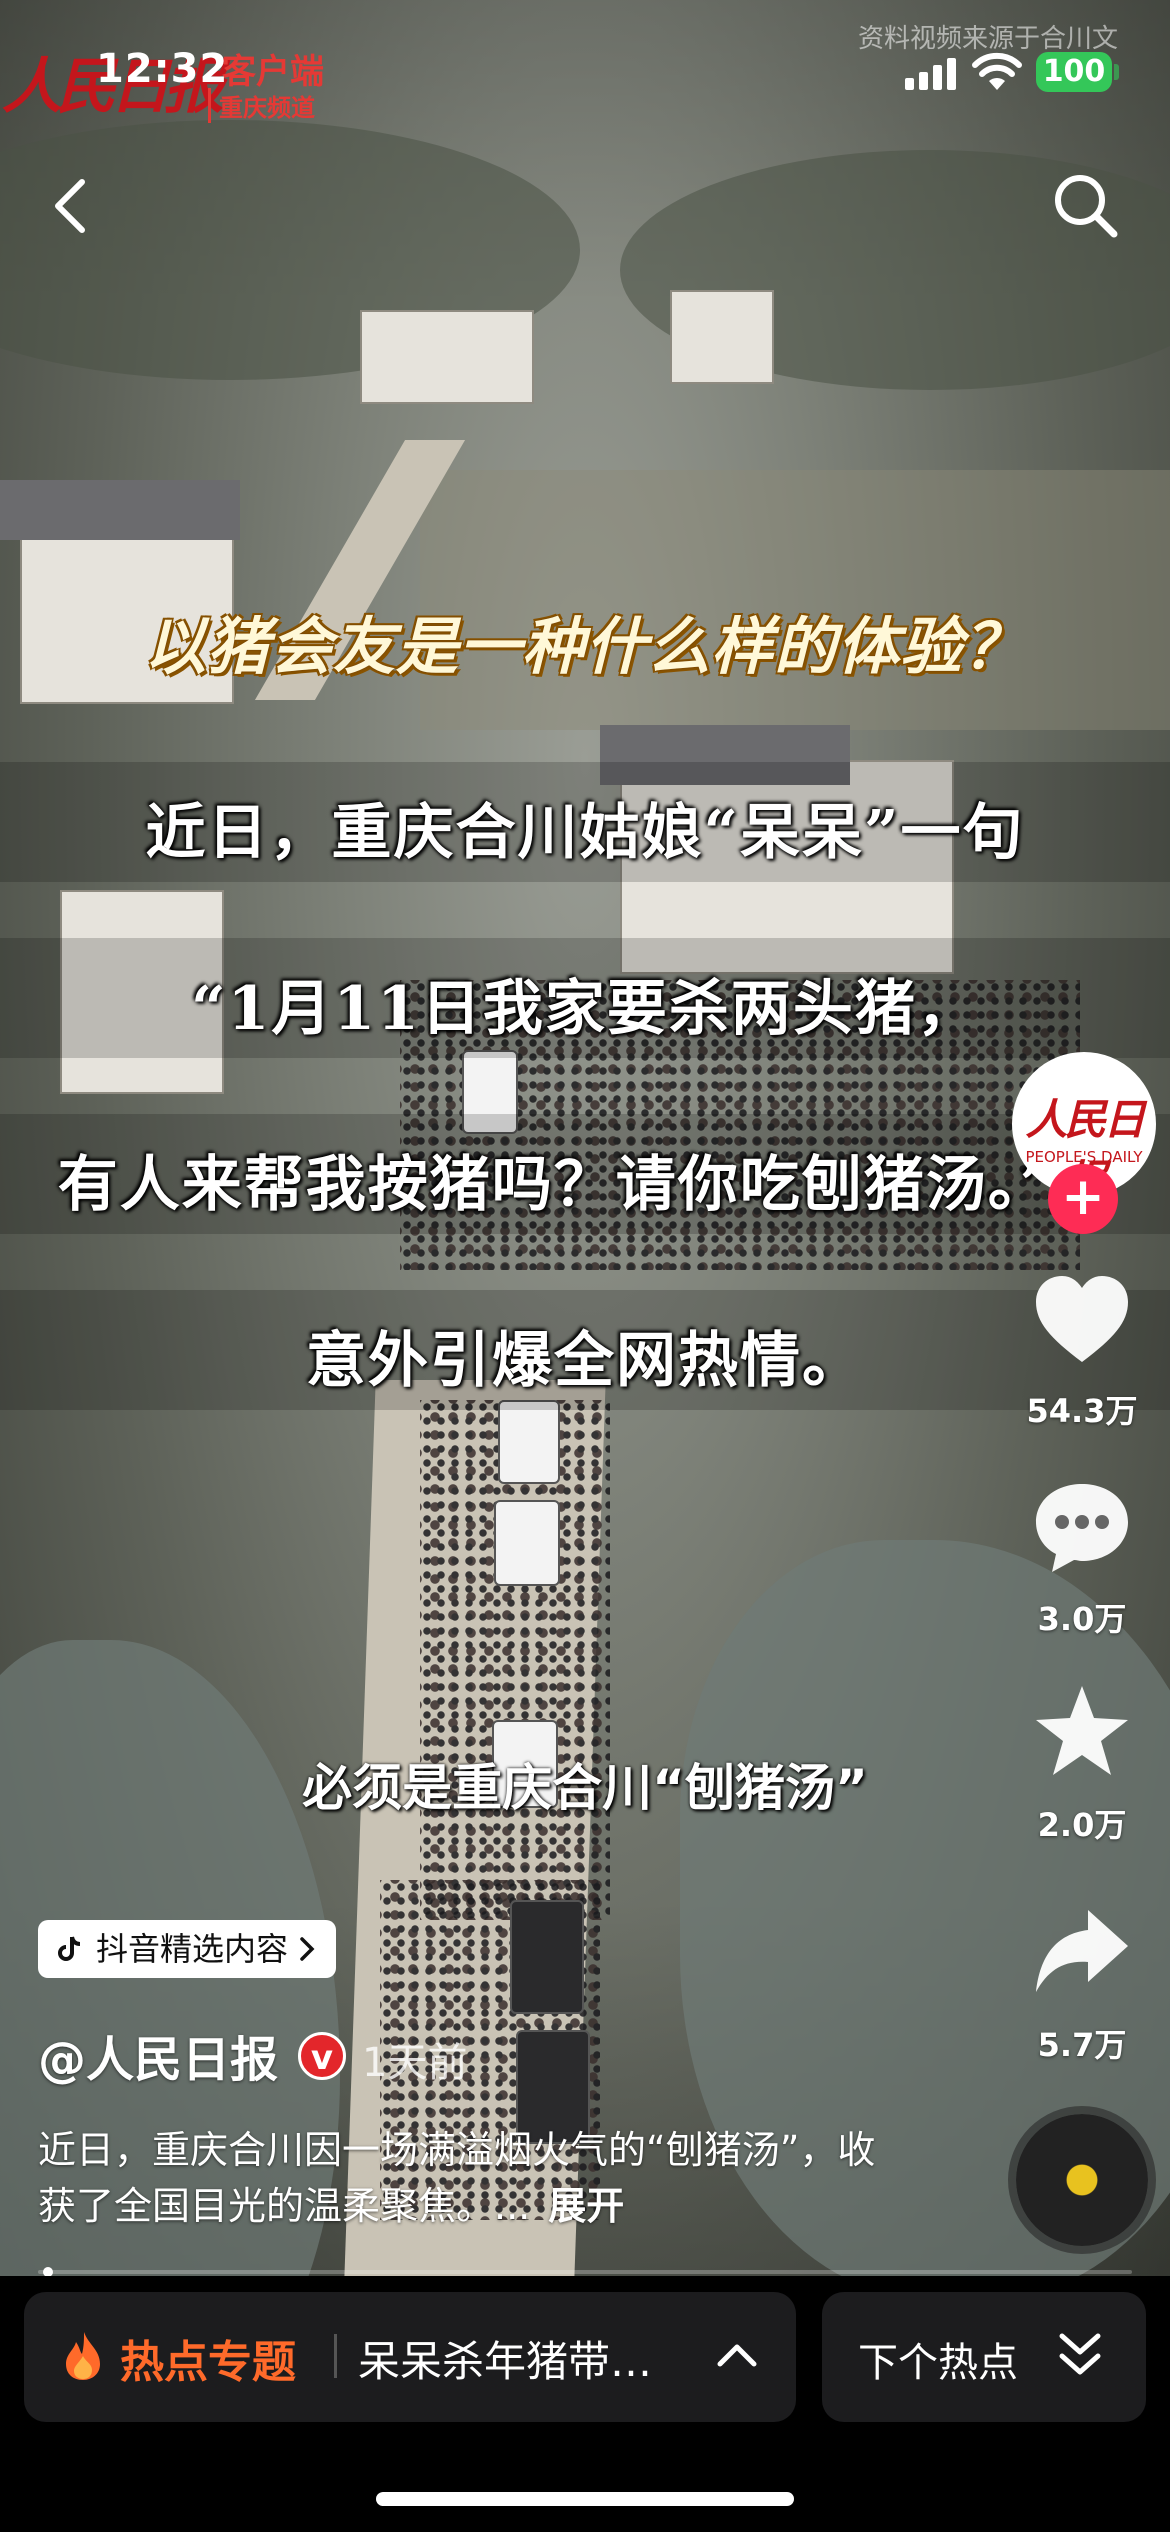  Describe the element at coordinates (585, 2272) in the screenshot. I see `playback-progress-bar` at that location.